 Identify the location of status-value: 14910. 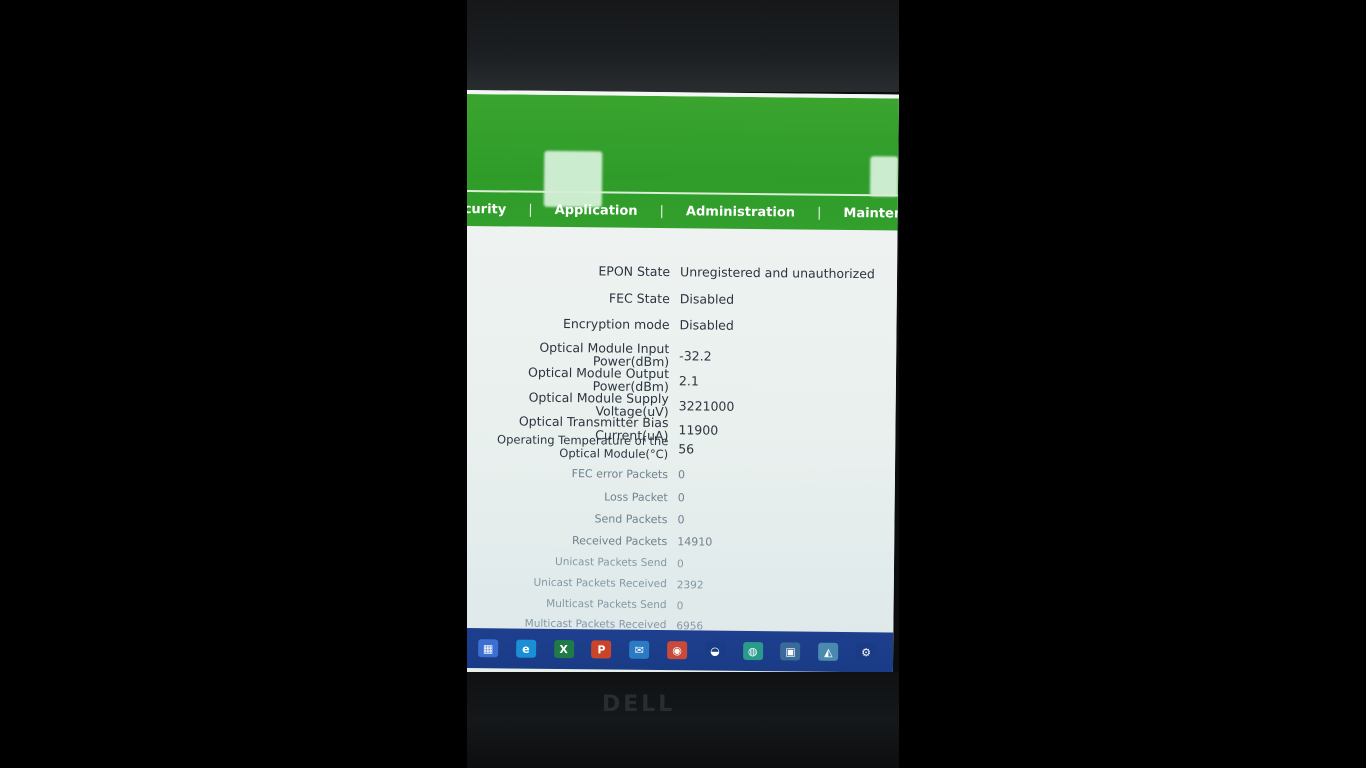
(695, 542).